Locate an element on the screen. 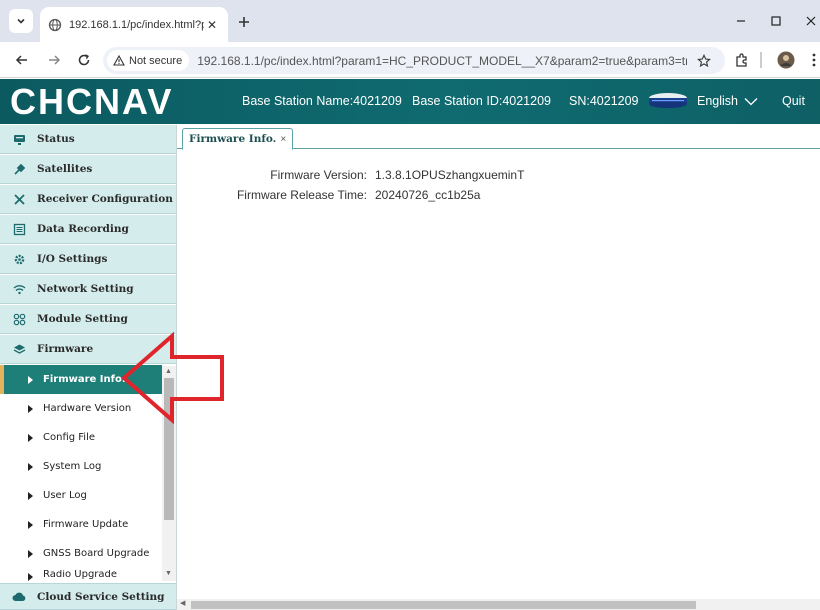 The height and width of the screenshot is (610, 820). content-tab-strip: Firmware Info. × is located at coordinates (498, 137).